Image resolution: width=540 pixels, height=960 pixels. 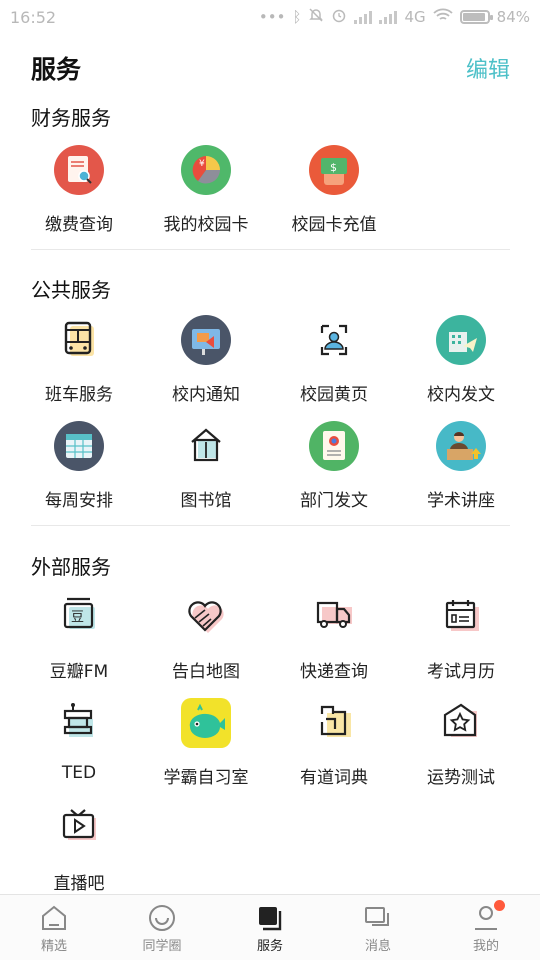 What do you see at coordinates (206, 778) in the screenshot?
I see `service-label: 学霸自习室` at bounding box center [206, 778].